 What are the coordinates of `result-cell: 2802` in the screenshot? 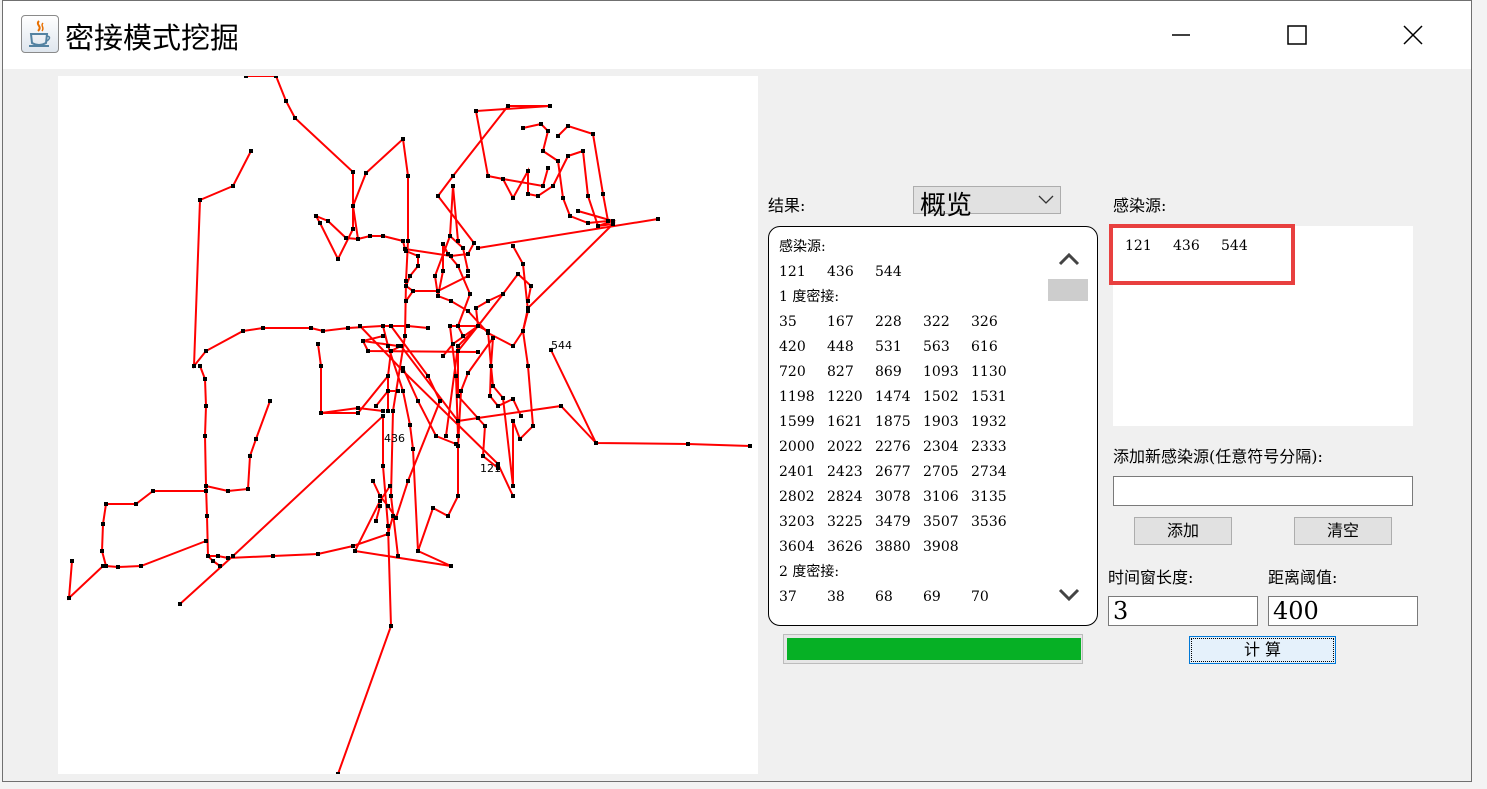 It's located at (797, 497).